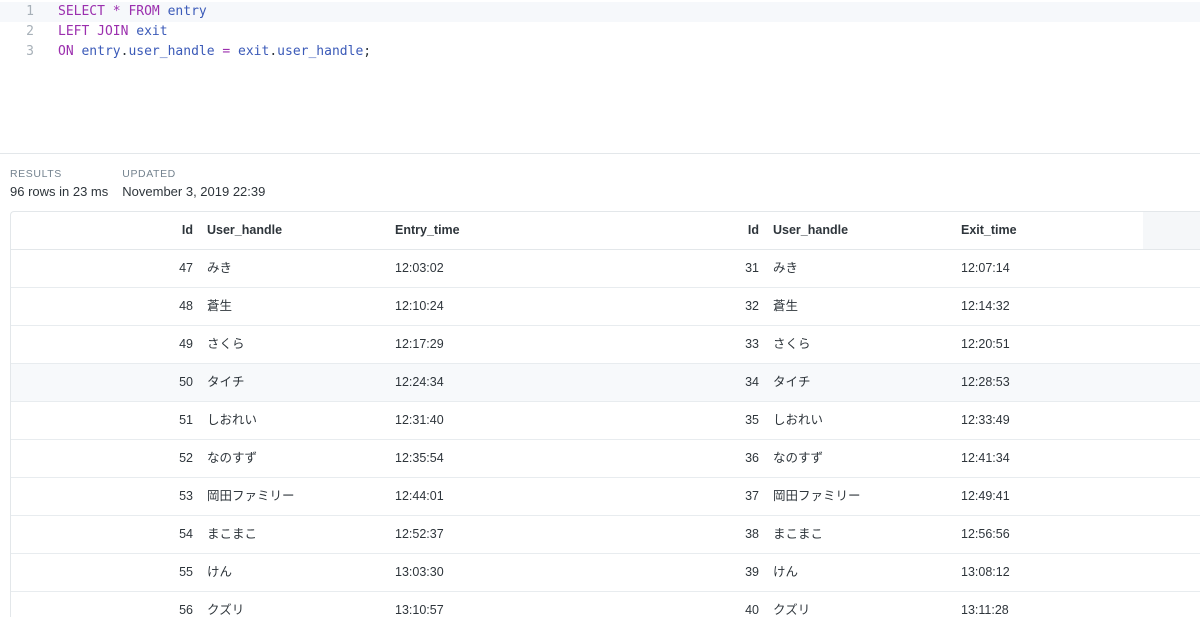 The width and height of the screenshot is (1200, 617). What do you see at coordinates (985, 420) in the screenshot?
I see `cell-exit-time: 12:33:49` at bounding box center [985, 420].